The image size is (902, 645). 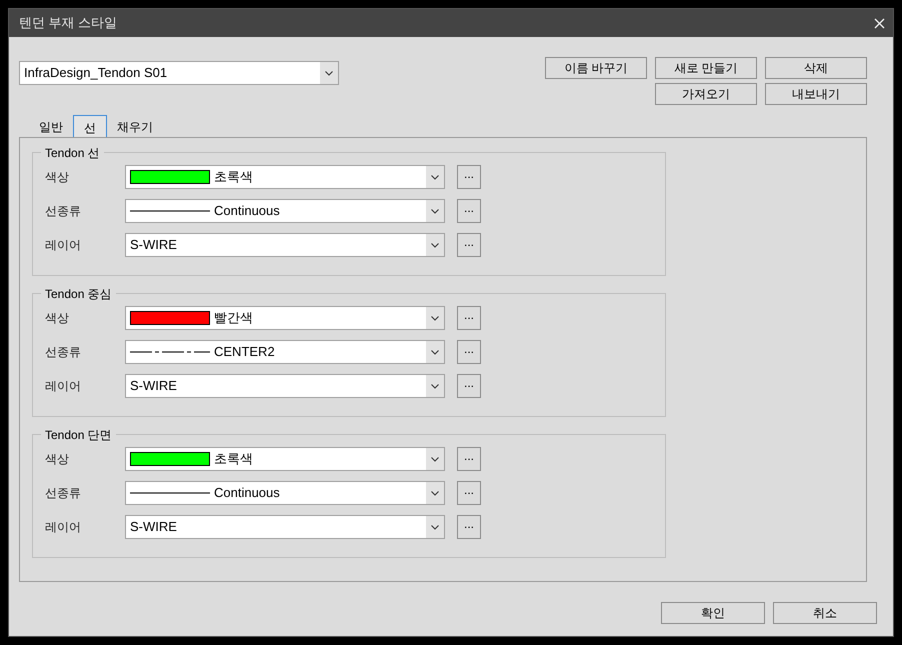 I want to click on style-dropdown: InfraDesign_Tendon S01, so click(x=179, y=73).